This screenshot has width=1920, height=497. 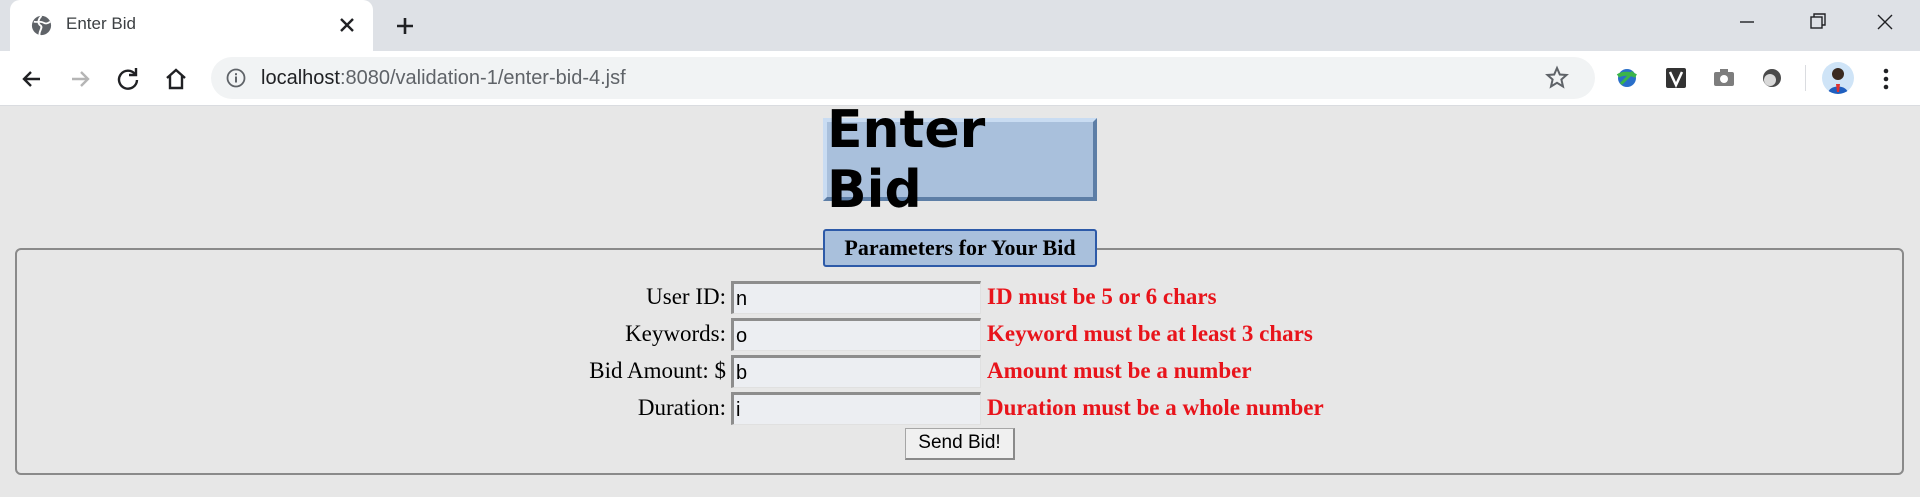 I want to click on extension-globe-icon, so click(x=1627, y=78).